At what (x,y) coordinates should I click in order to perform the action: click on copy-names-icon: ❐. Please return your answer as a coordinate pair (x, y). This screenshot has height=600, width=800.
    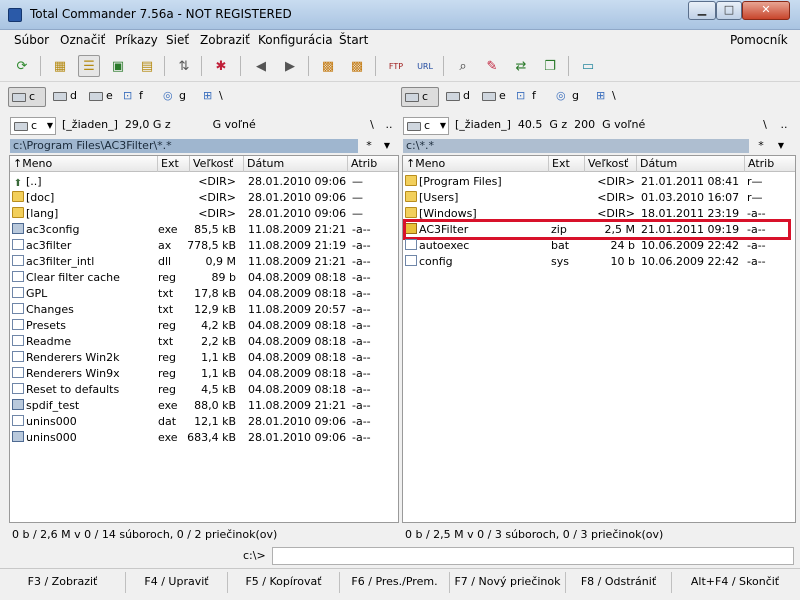
    Looking at the image, I should click on (550, 66).